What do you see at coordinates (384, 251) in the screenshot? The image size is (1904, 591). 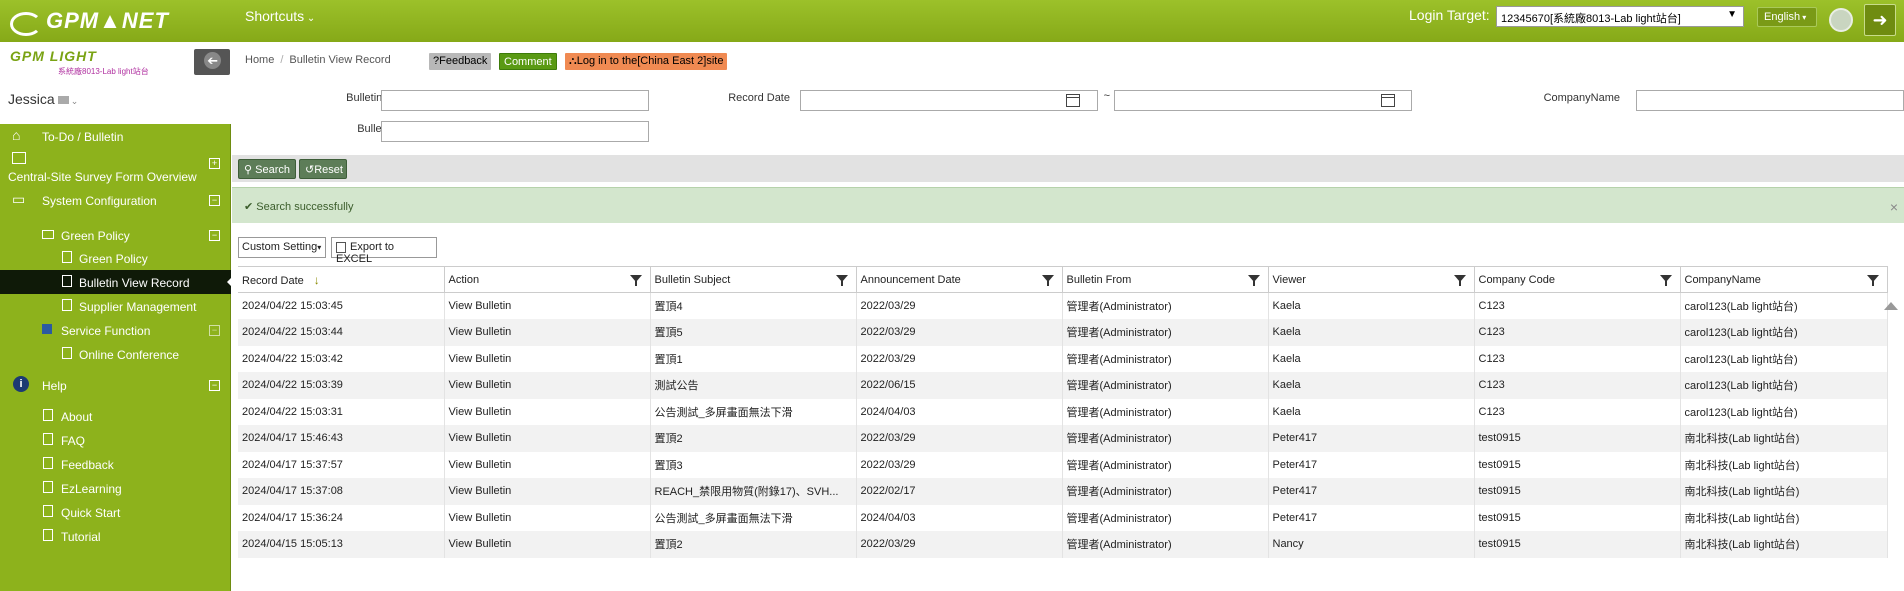 I see `export-excel-button: Export to EXCEL` at bounding box center [384, 251].